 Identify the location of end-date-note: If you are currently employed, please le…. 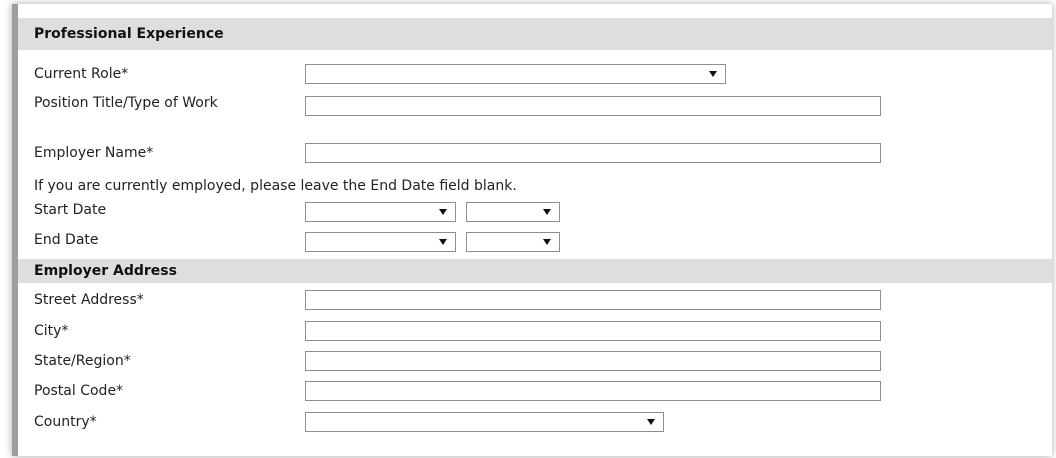
(275, 186).